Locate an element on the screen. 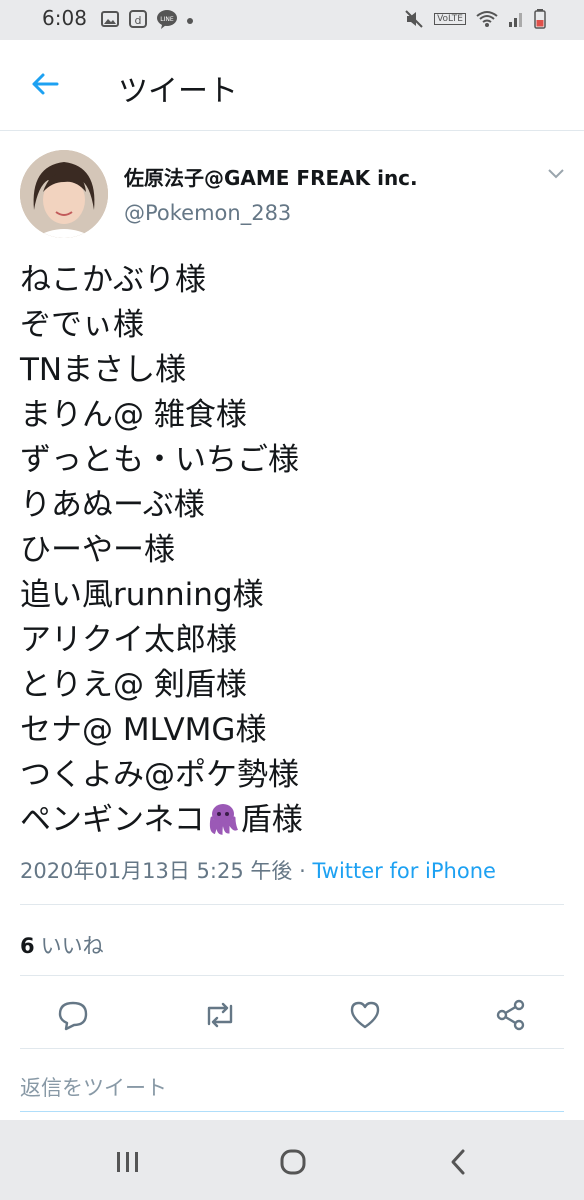 Image resolution: width=584 pixels, height=1200 pixels. mute-icon is located at coordinates (414, 19).